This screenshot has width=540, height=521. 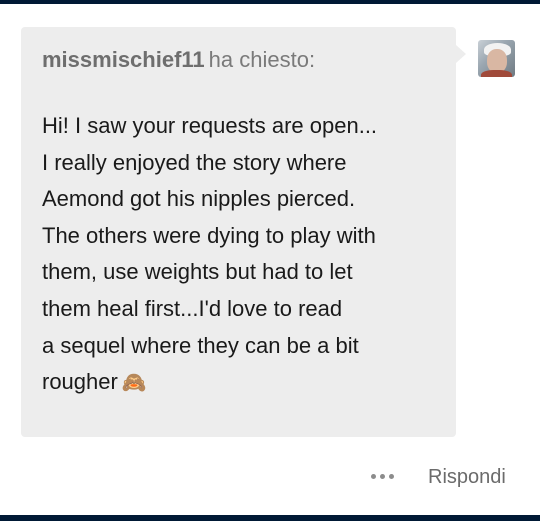 What do you see at coordinates (80, 382) in the screenshot?
I see `question-line-text: rougher` at bounding box center [80, 382].